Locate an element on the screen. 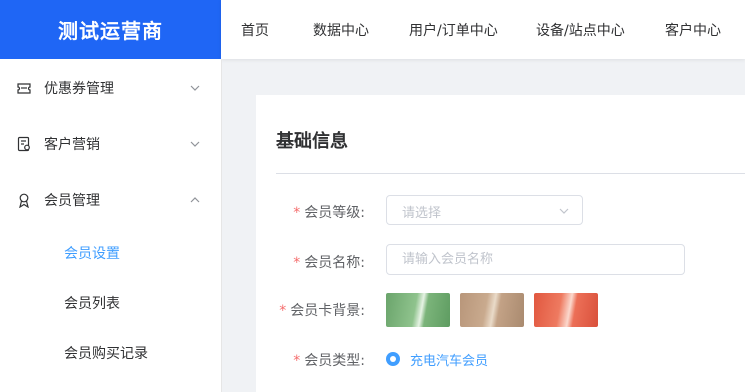 This screenshot has width=745, height=392. card-background-red is located at coordinates (566, 310).